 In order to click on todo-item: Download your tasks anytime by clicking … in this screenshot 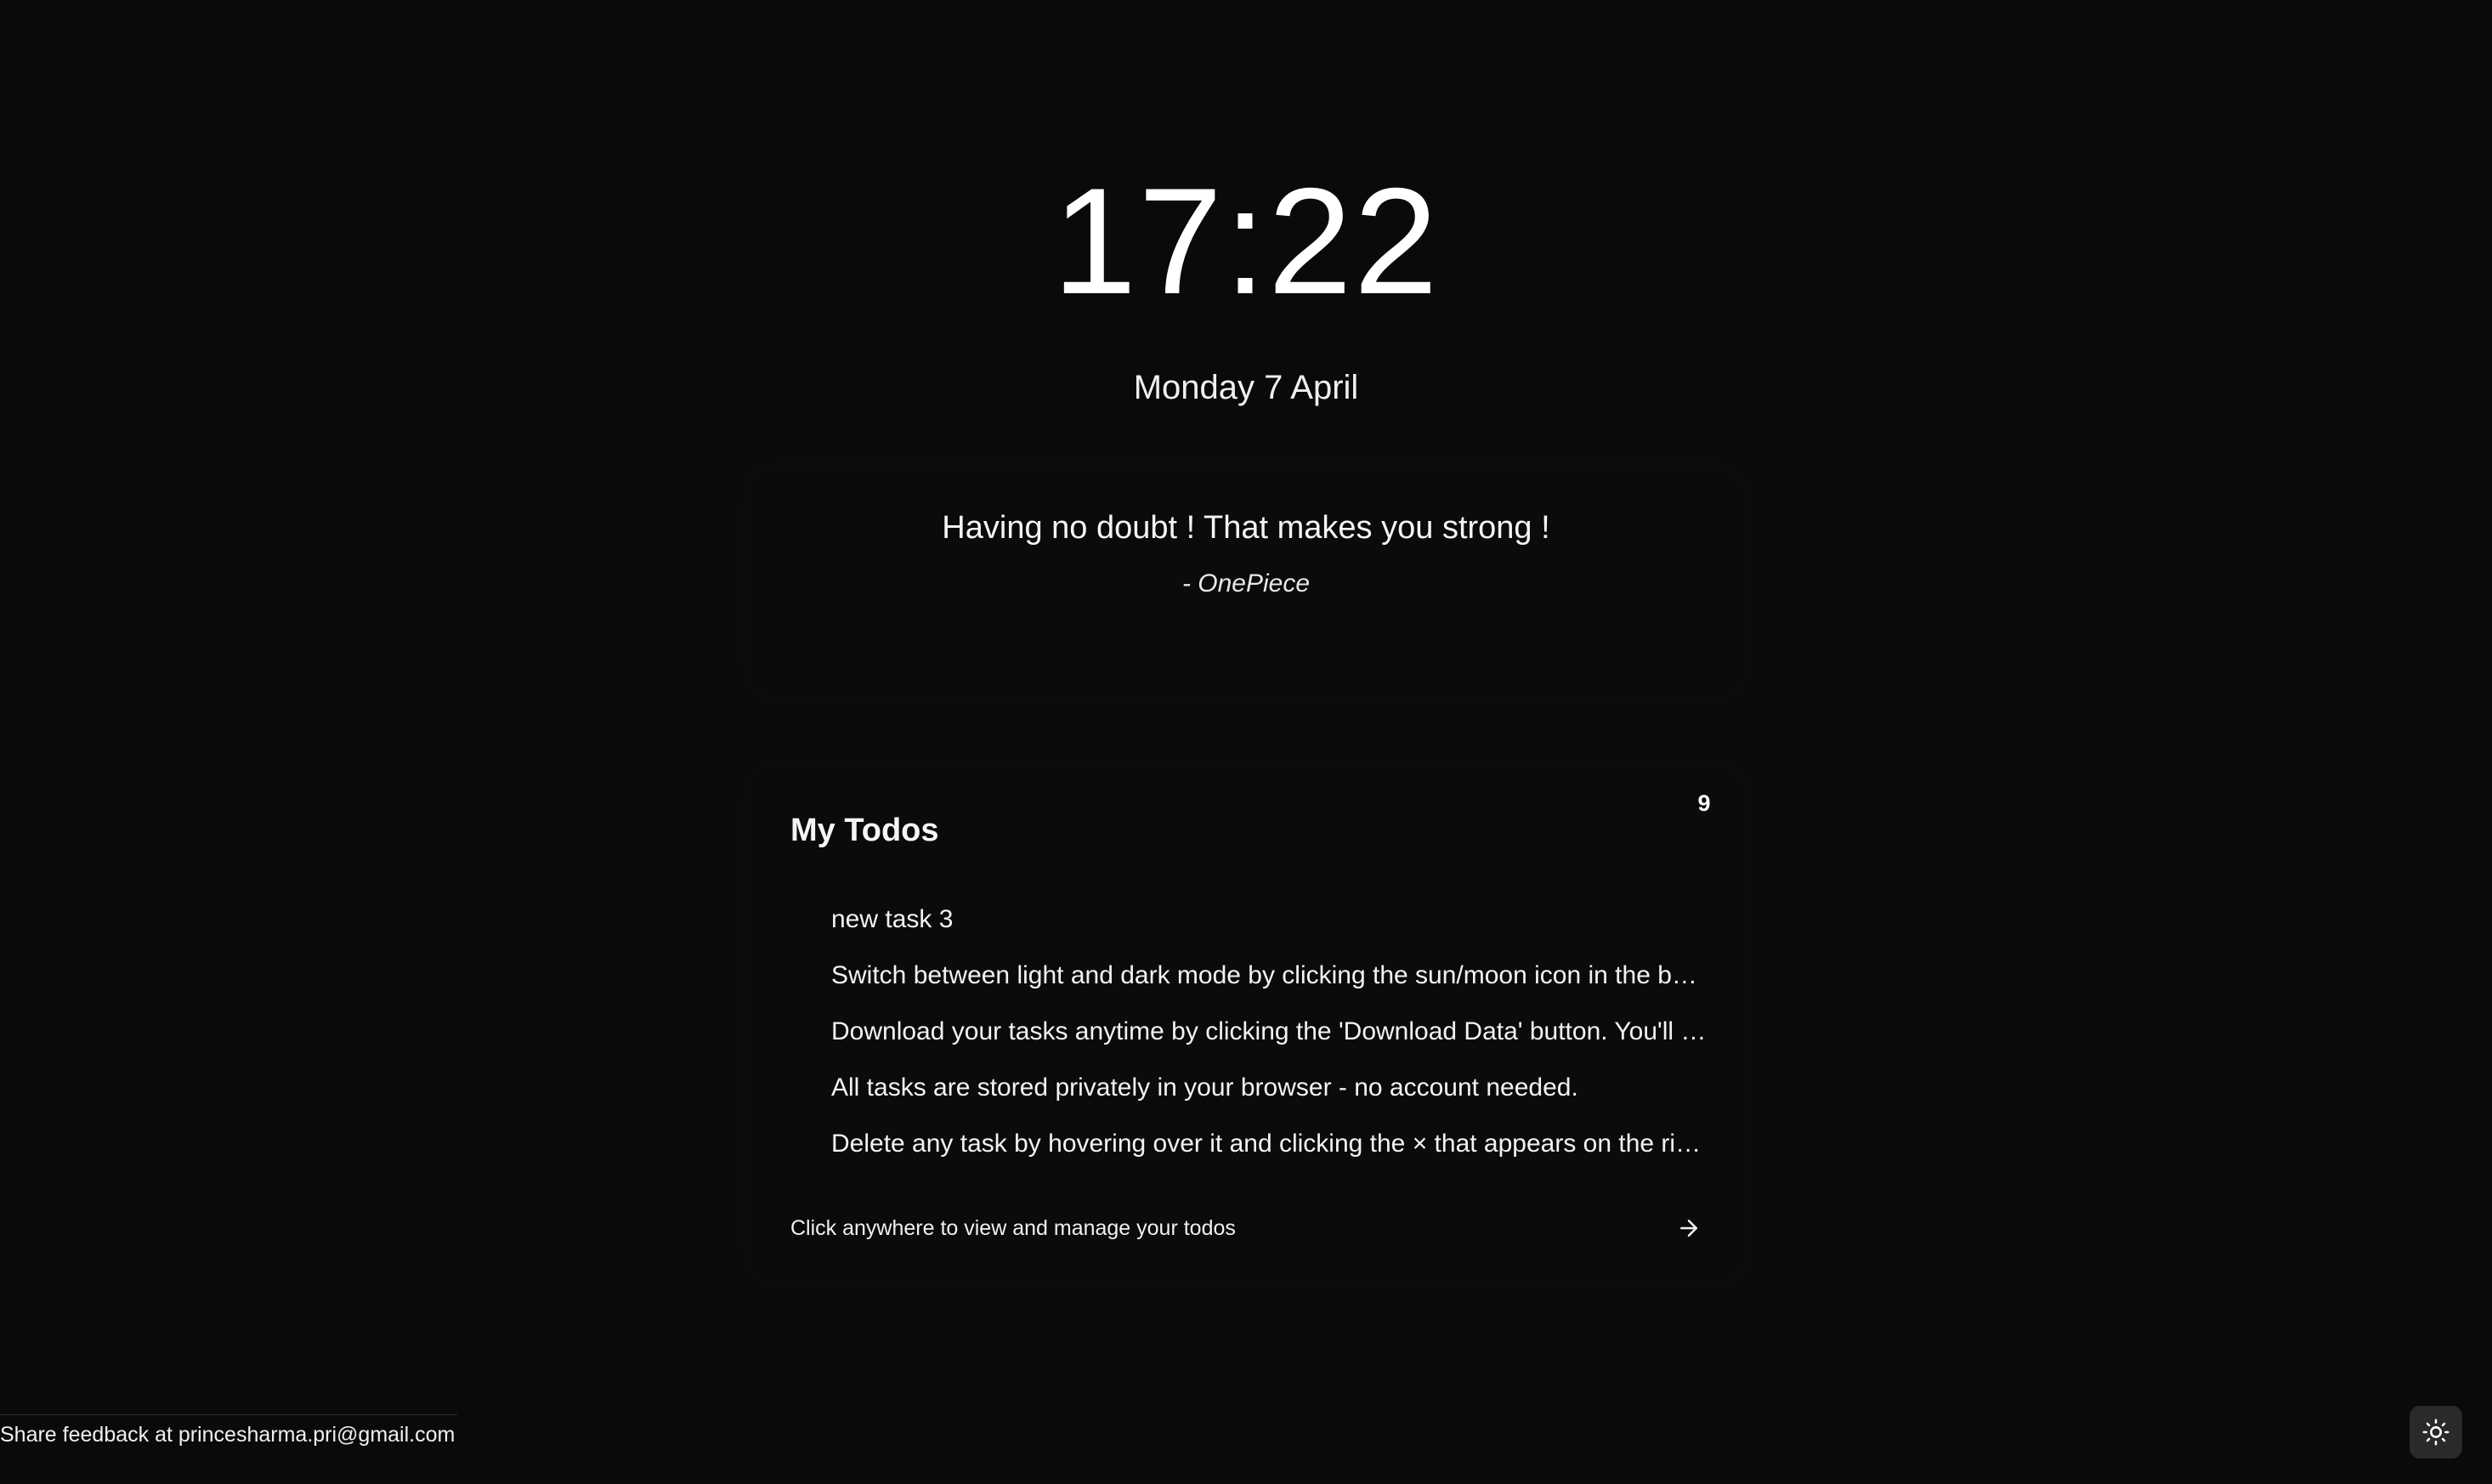, I will do `click(1269, 1043)`.